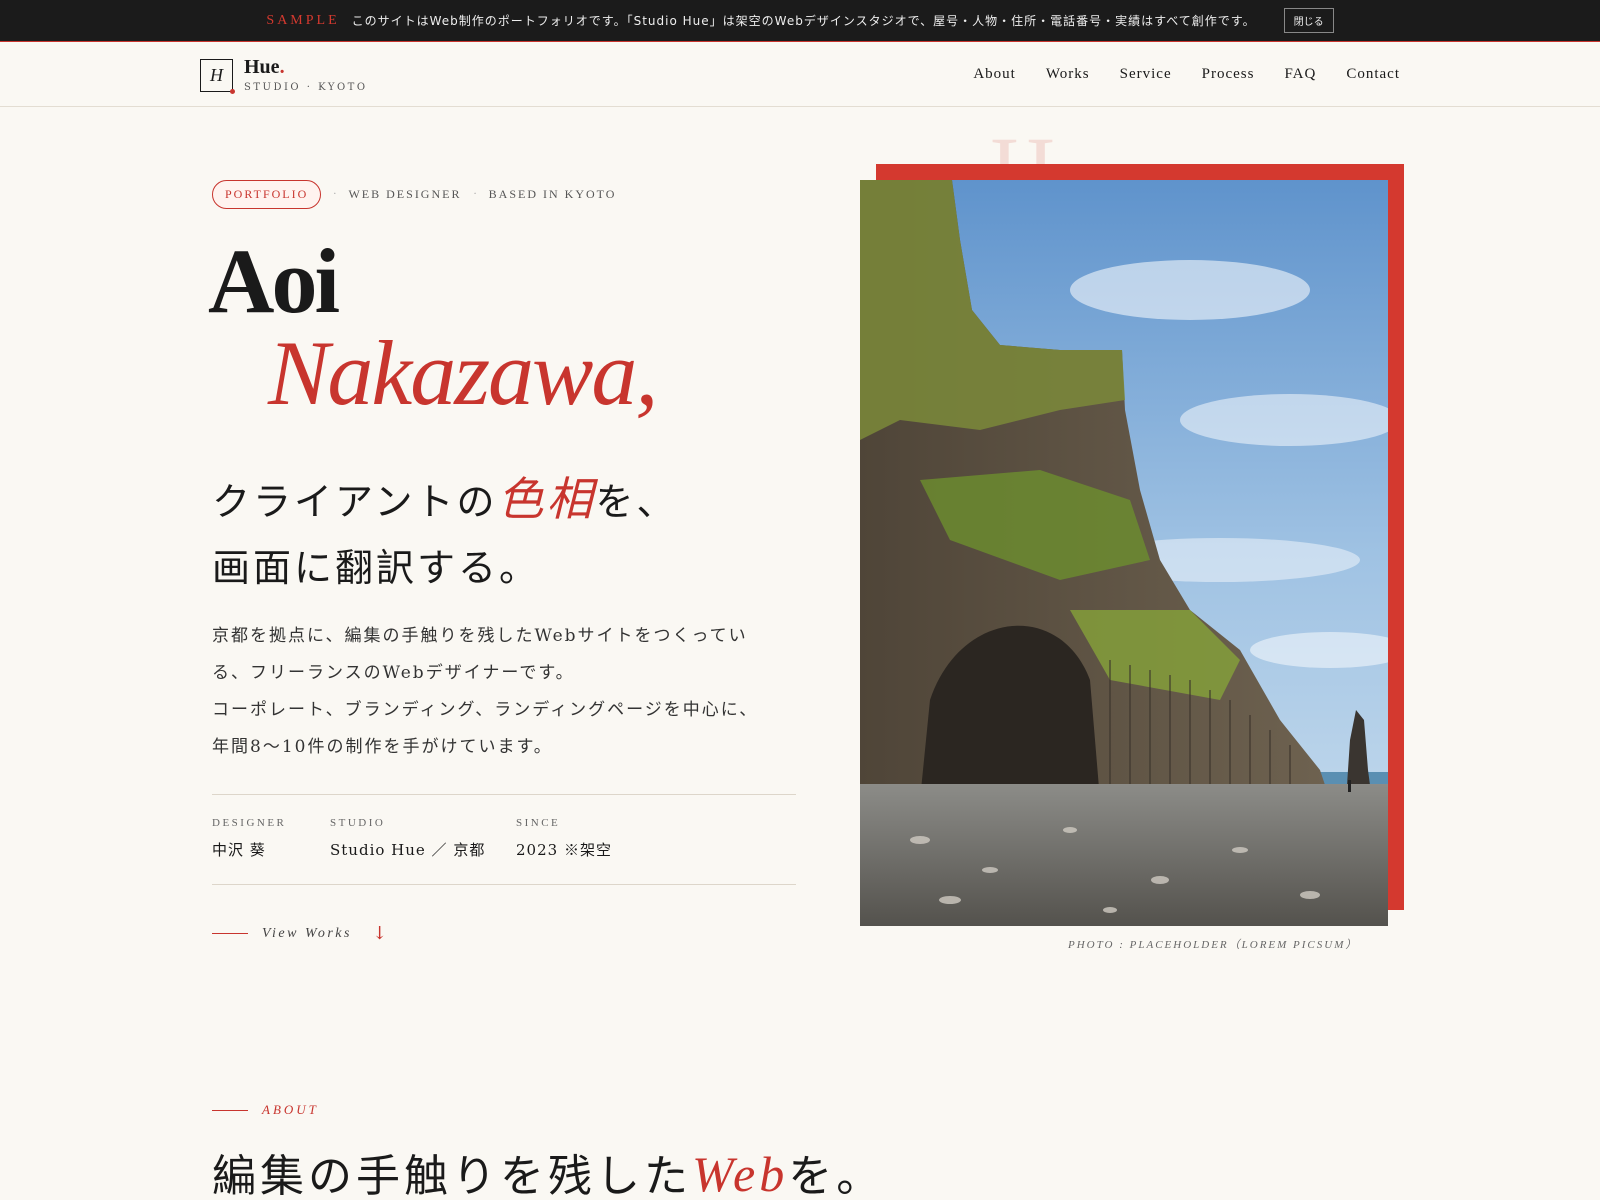 Image resolution: width=1600 pixels, height=1200 pixels. What do you see at coordinates (636, 502) in the screenshot?
I see `tagline-post: を、` at bounding box center [636, 502].